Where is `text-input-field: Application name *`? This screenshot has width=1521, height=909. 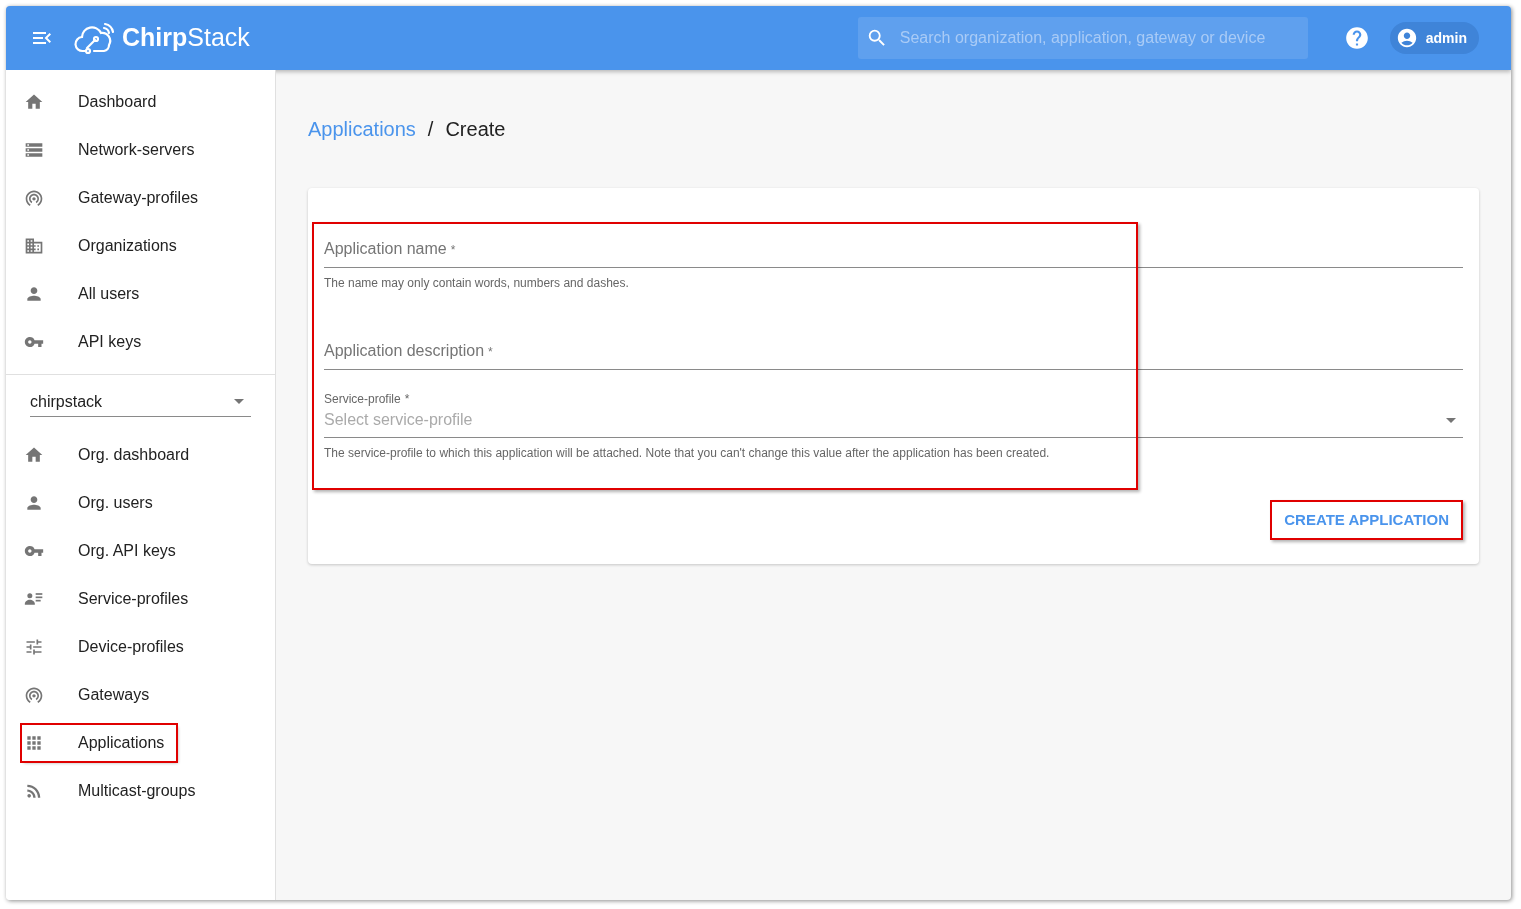 text-input-field: Application name * is located at coordinates (893, 251).